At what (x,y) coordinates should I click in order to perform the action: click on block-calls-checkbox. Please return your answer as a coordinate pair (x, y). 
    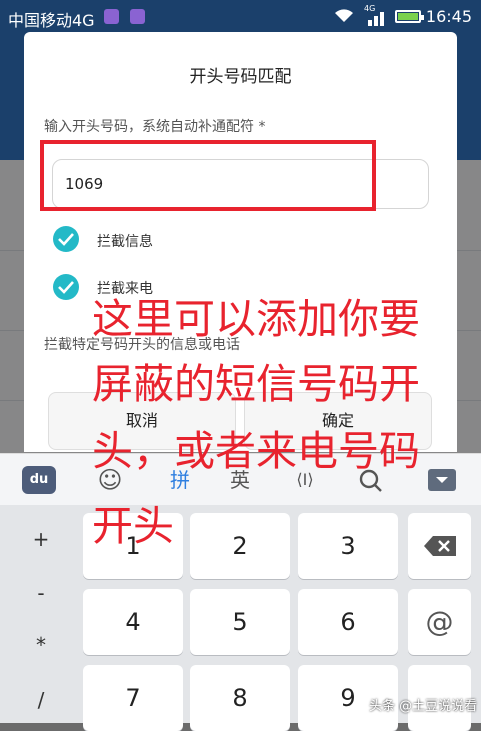
    Looking at the image, I should click on (66, 287).